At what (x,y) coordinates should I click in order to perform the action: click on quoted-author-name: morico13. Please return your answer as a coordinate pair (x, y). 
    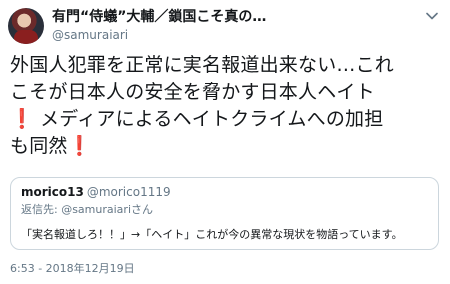
    Looking at the image, I should click on (52, 192).